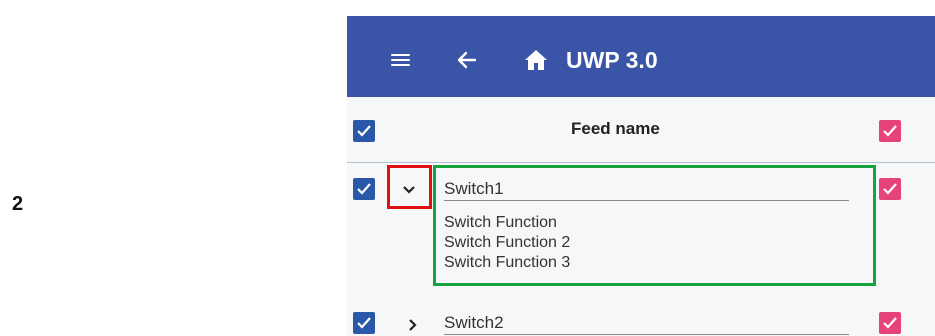  I want to click on home-icon, so click(536, 62).